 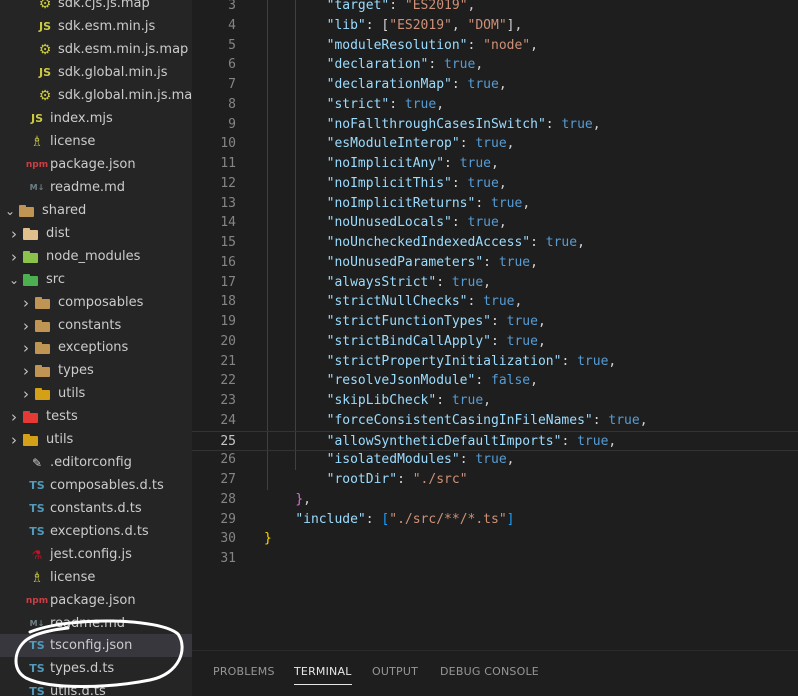 I want to click on code-token: "noImplicitReturns", so click(x=401, y=203).